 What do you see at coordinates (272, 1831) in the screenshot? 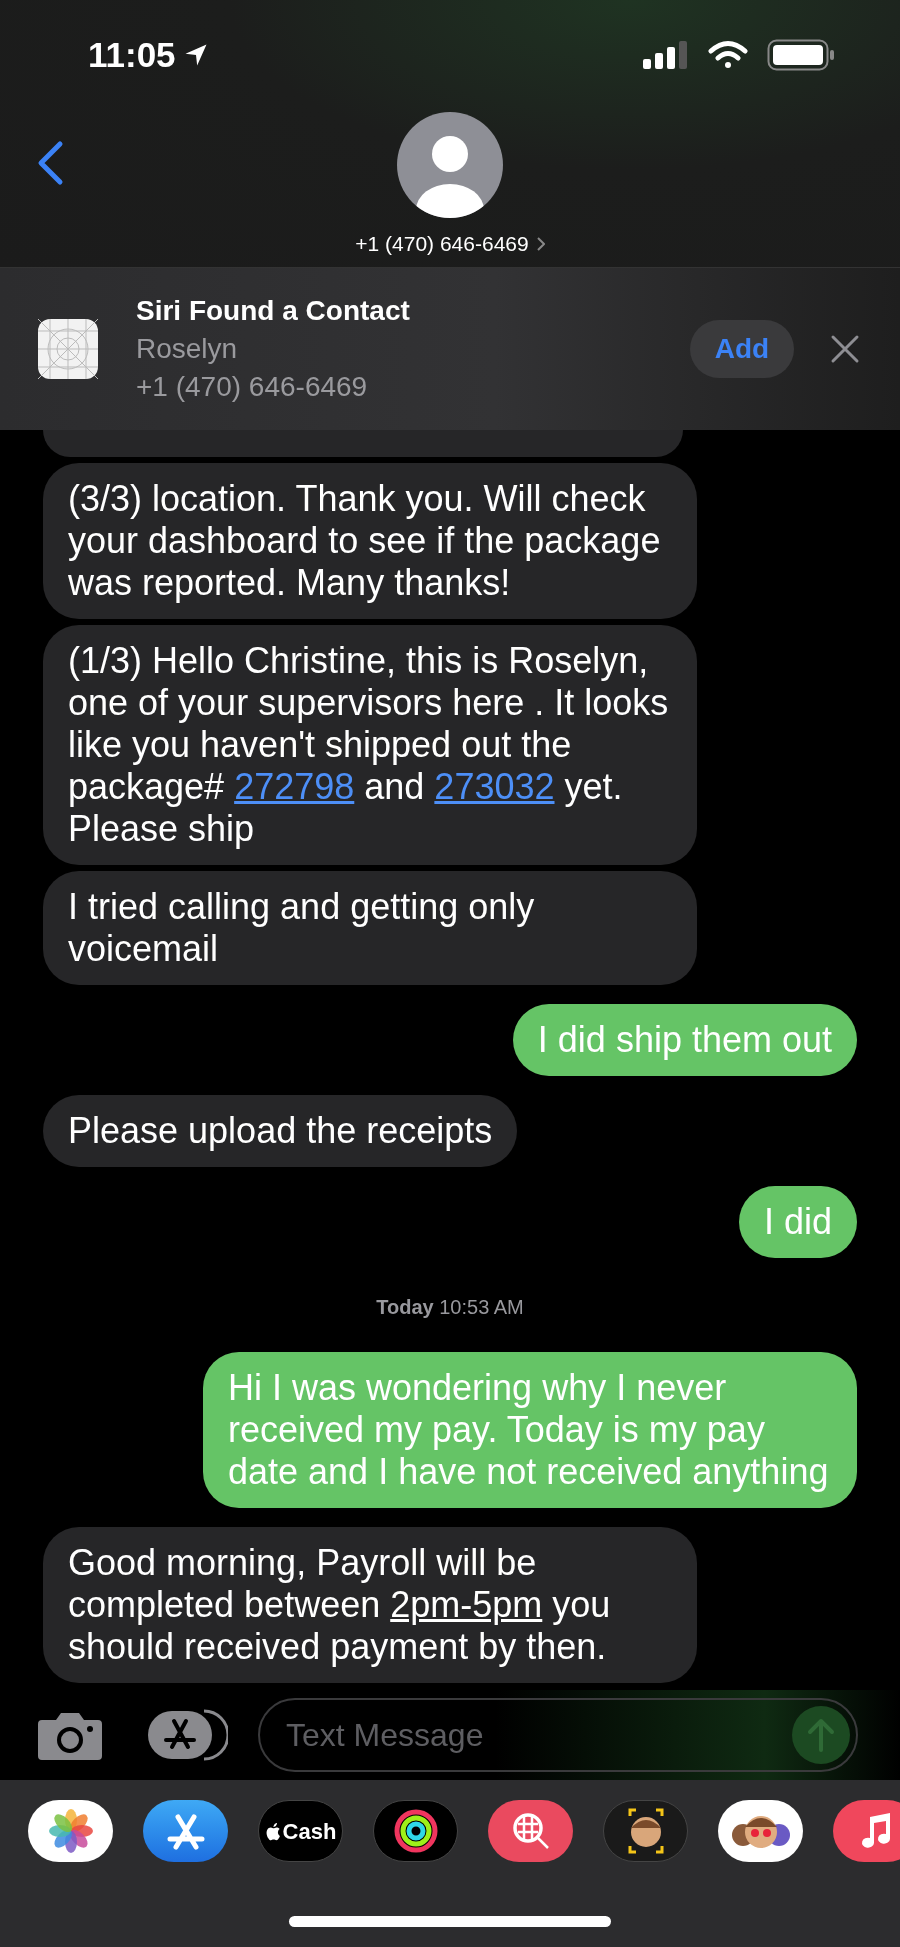
I see `apple-logo-icon` at bounding box center [272, 1831].